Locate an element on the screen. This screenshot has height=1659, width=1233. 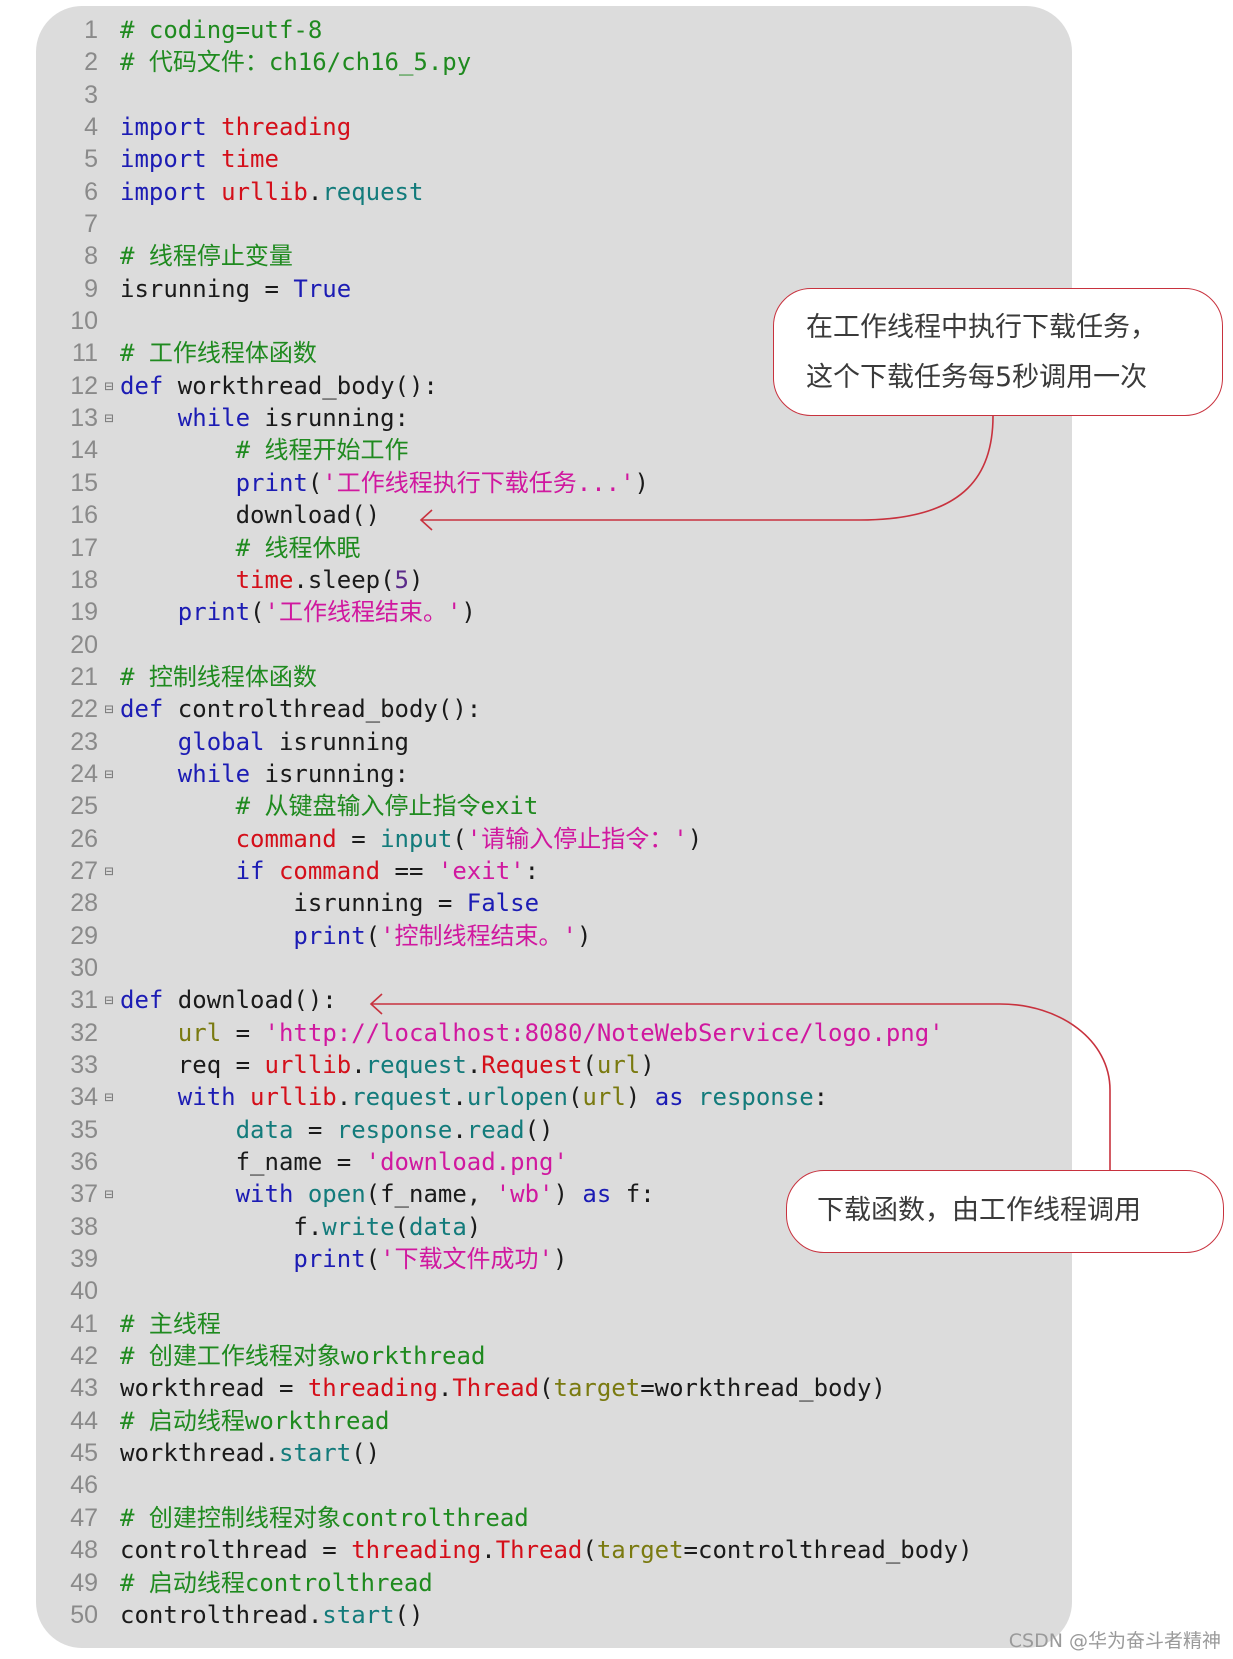
callout-worker-line1: 在工作线程中执行下载任务， is located at coordinates (981, 327).